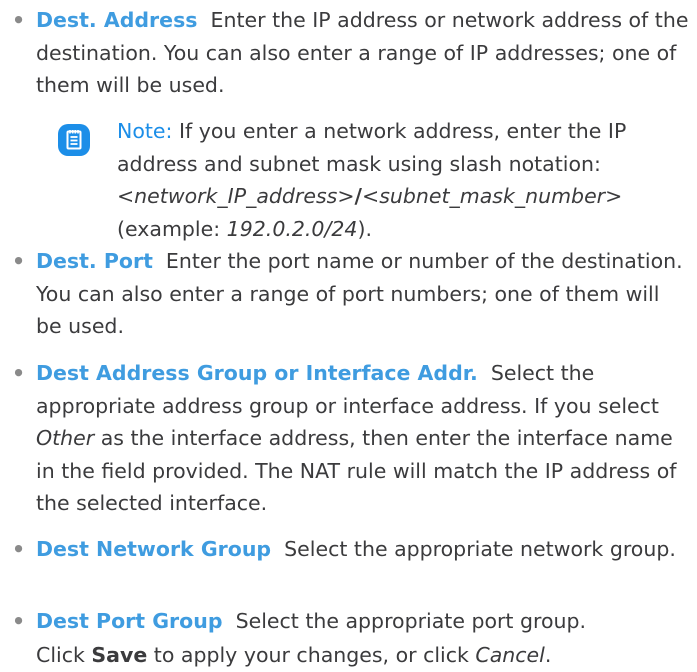 The image size is (697, 672). Describe the element at coordinates (94, 261) in the screenshot. I see `term-dest-port: Dest. Port` at that location.